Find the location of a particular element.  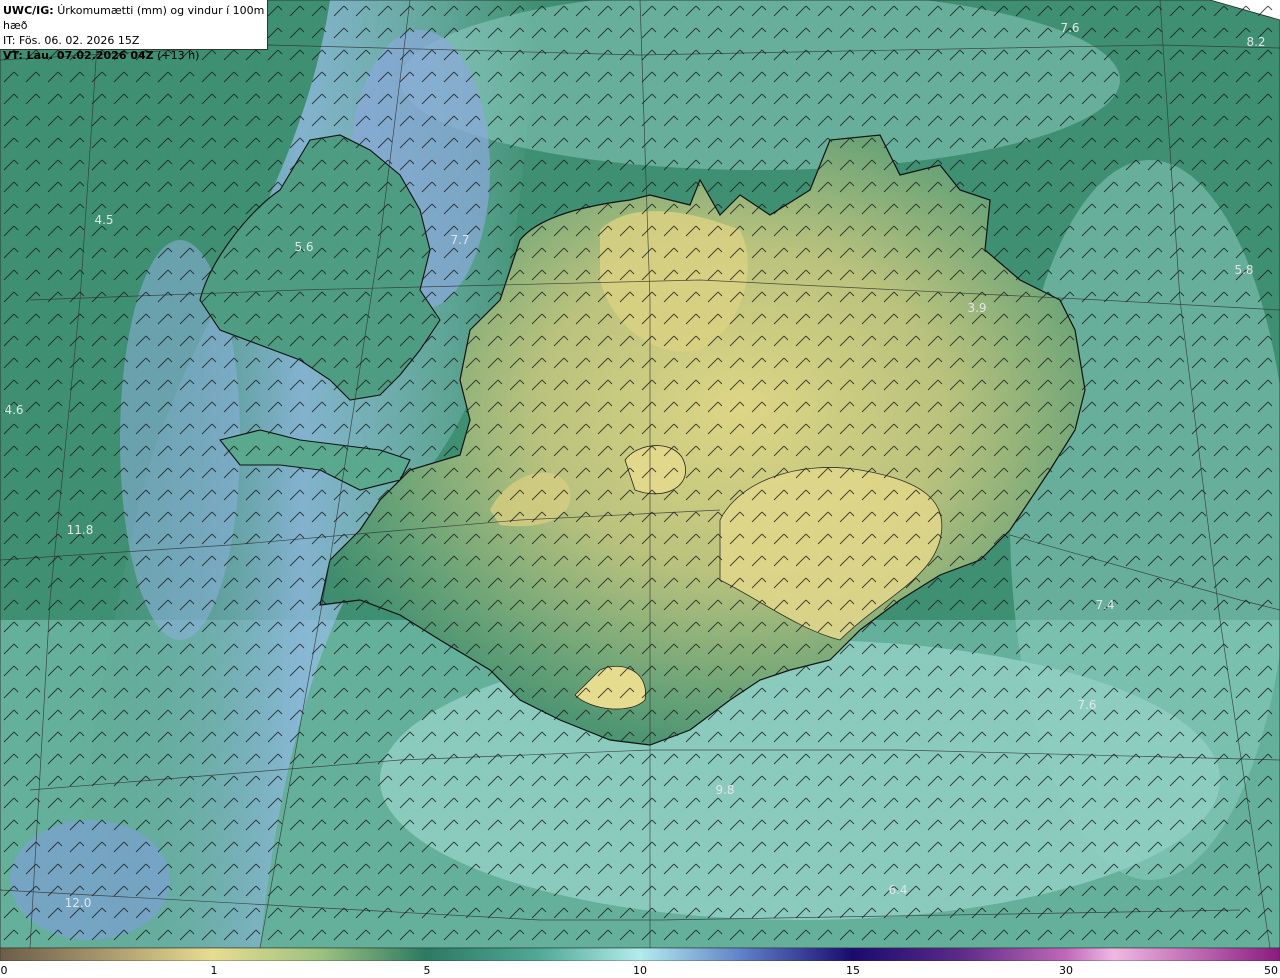

value-label: 4.5 is located at coordinates (104, 220).